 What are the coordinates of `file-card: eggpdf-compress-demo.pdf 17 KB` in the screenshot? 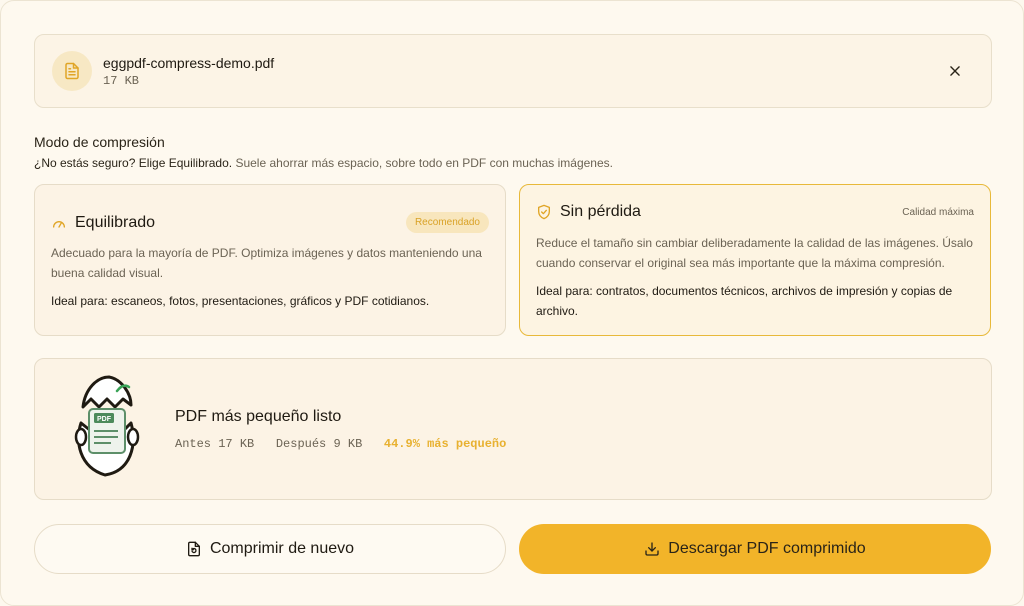 It's located at (513, 71).